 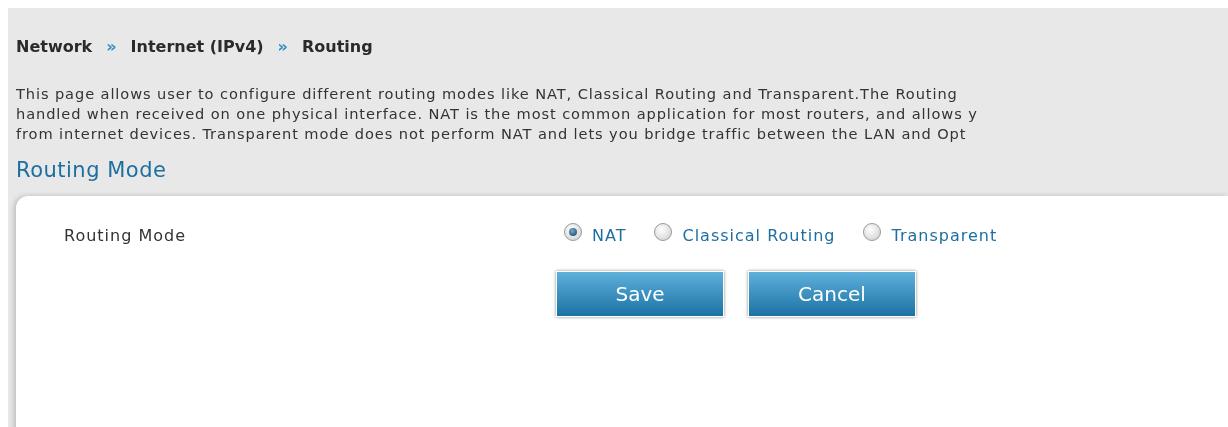 What do you see at coordinates (497, 114) in the screenshot?
I see `description-text: handled when received on one physical interface. NAT is the most common application for most routers, and allows y` at bounding box center [497, 114].